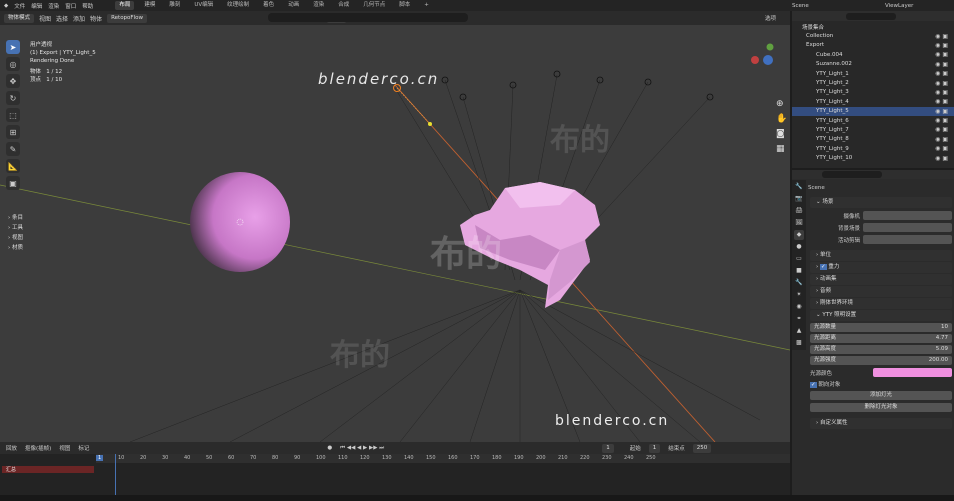  I want to click on annotate-icon: ✎, so click(13, 149).